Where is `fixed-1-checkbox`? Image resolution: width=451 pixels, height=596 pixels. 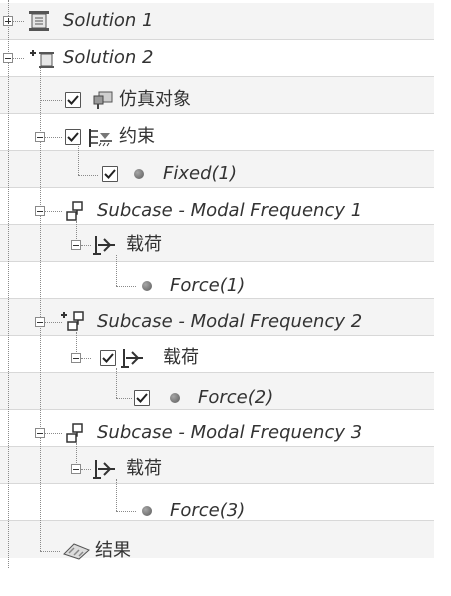 fixed-1-checkbox is located at coordinates (110, 174).